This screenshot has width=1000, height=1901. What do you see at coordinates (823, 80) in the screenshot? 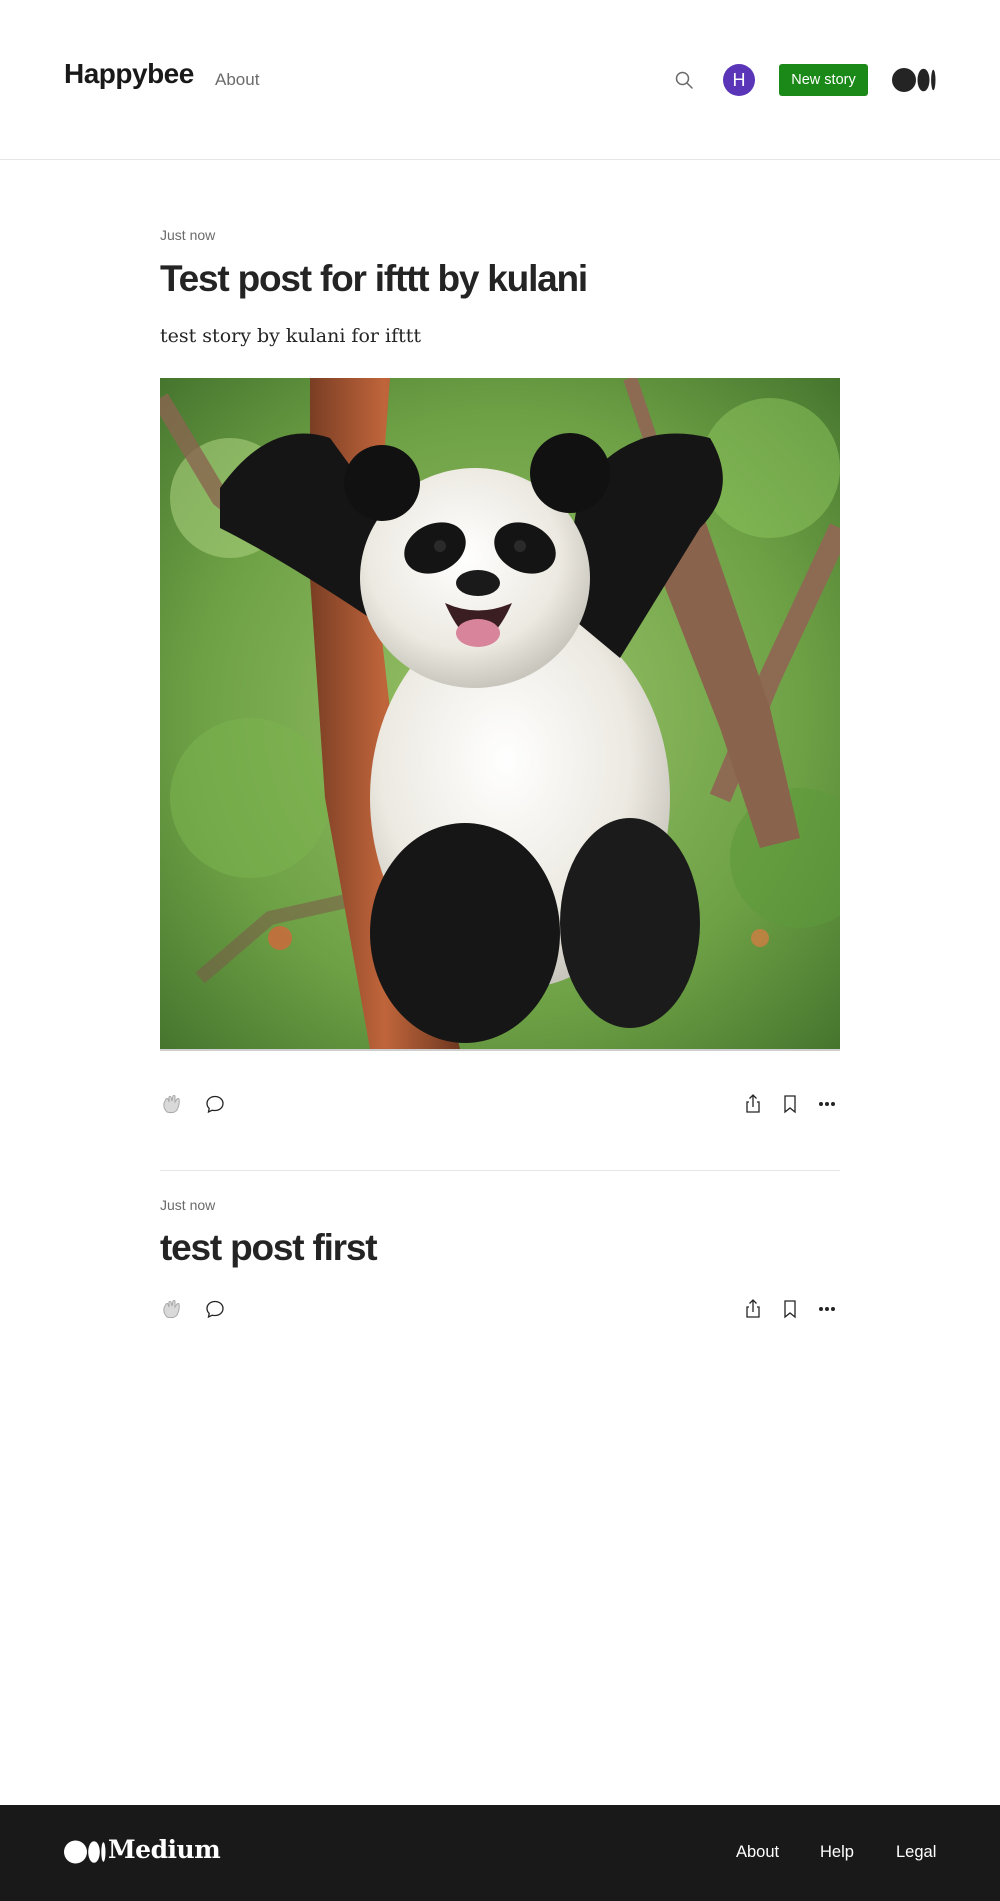
I see `new-story-button: New story` at bounding box center [823, 80].